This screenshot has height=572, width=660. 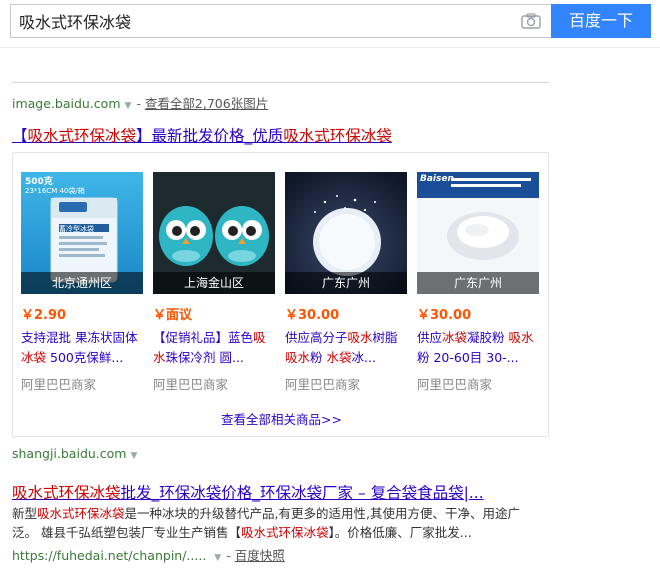 I want to click on name-part: 凝胶粉, so click(x=488, y=337).